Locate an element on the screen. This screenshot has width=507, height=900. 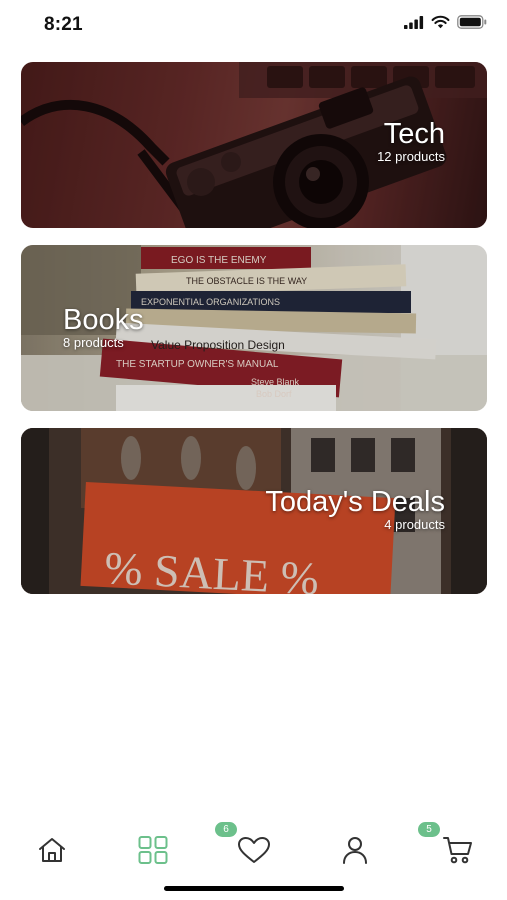
profile-icon is located at coordinates (355, 852).